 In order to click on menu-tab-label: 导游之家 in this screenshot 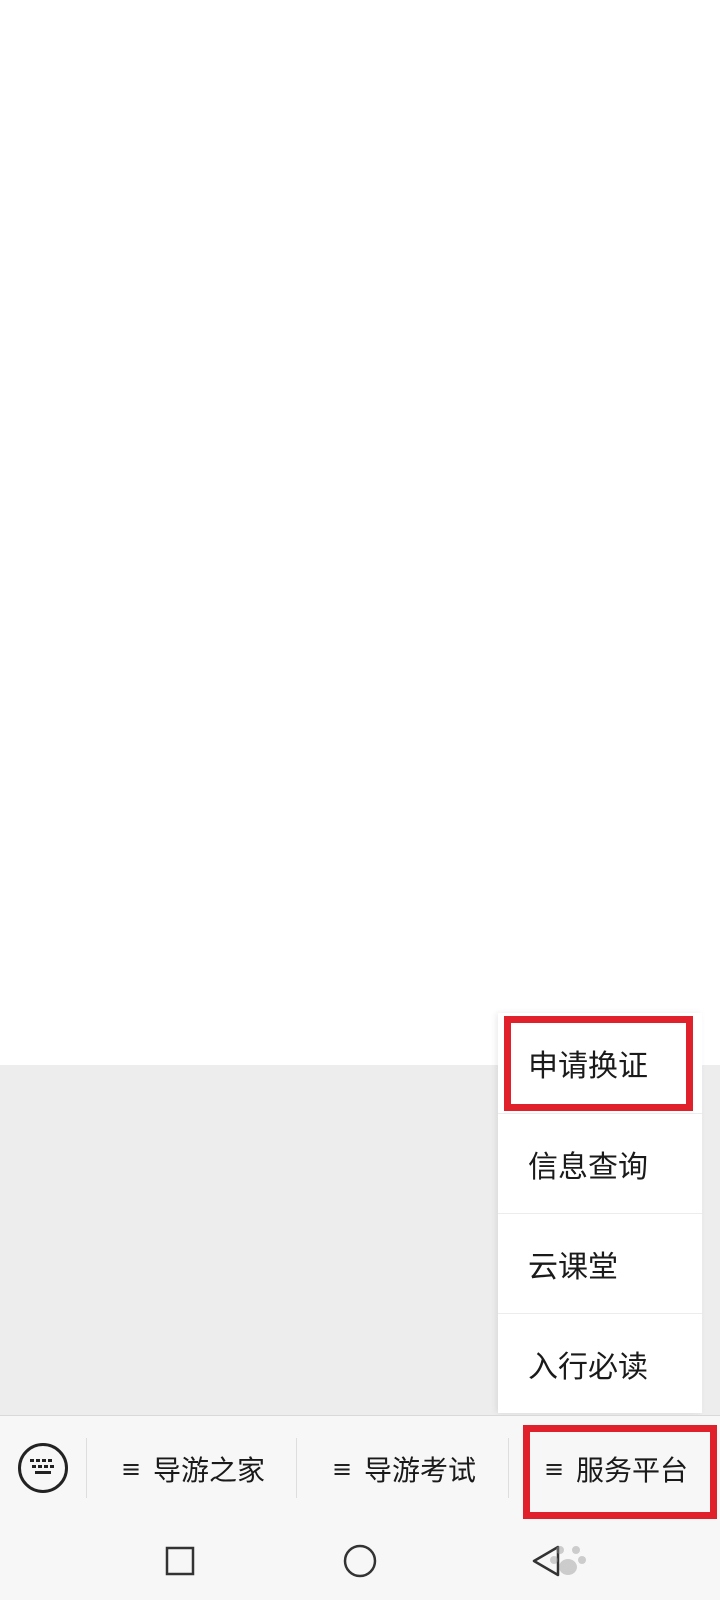, I will do `click(209, 1470)`.